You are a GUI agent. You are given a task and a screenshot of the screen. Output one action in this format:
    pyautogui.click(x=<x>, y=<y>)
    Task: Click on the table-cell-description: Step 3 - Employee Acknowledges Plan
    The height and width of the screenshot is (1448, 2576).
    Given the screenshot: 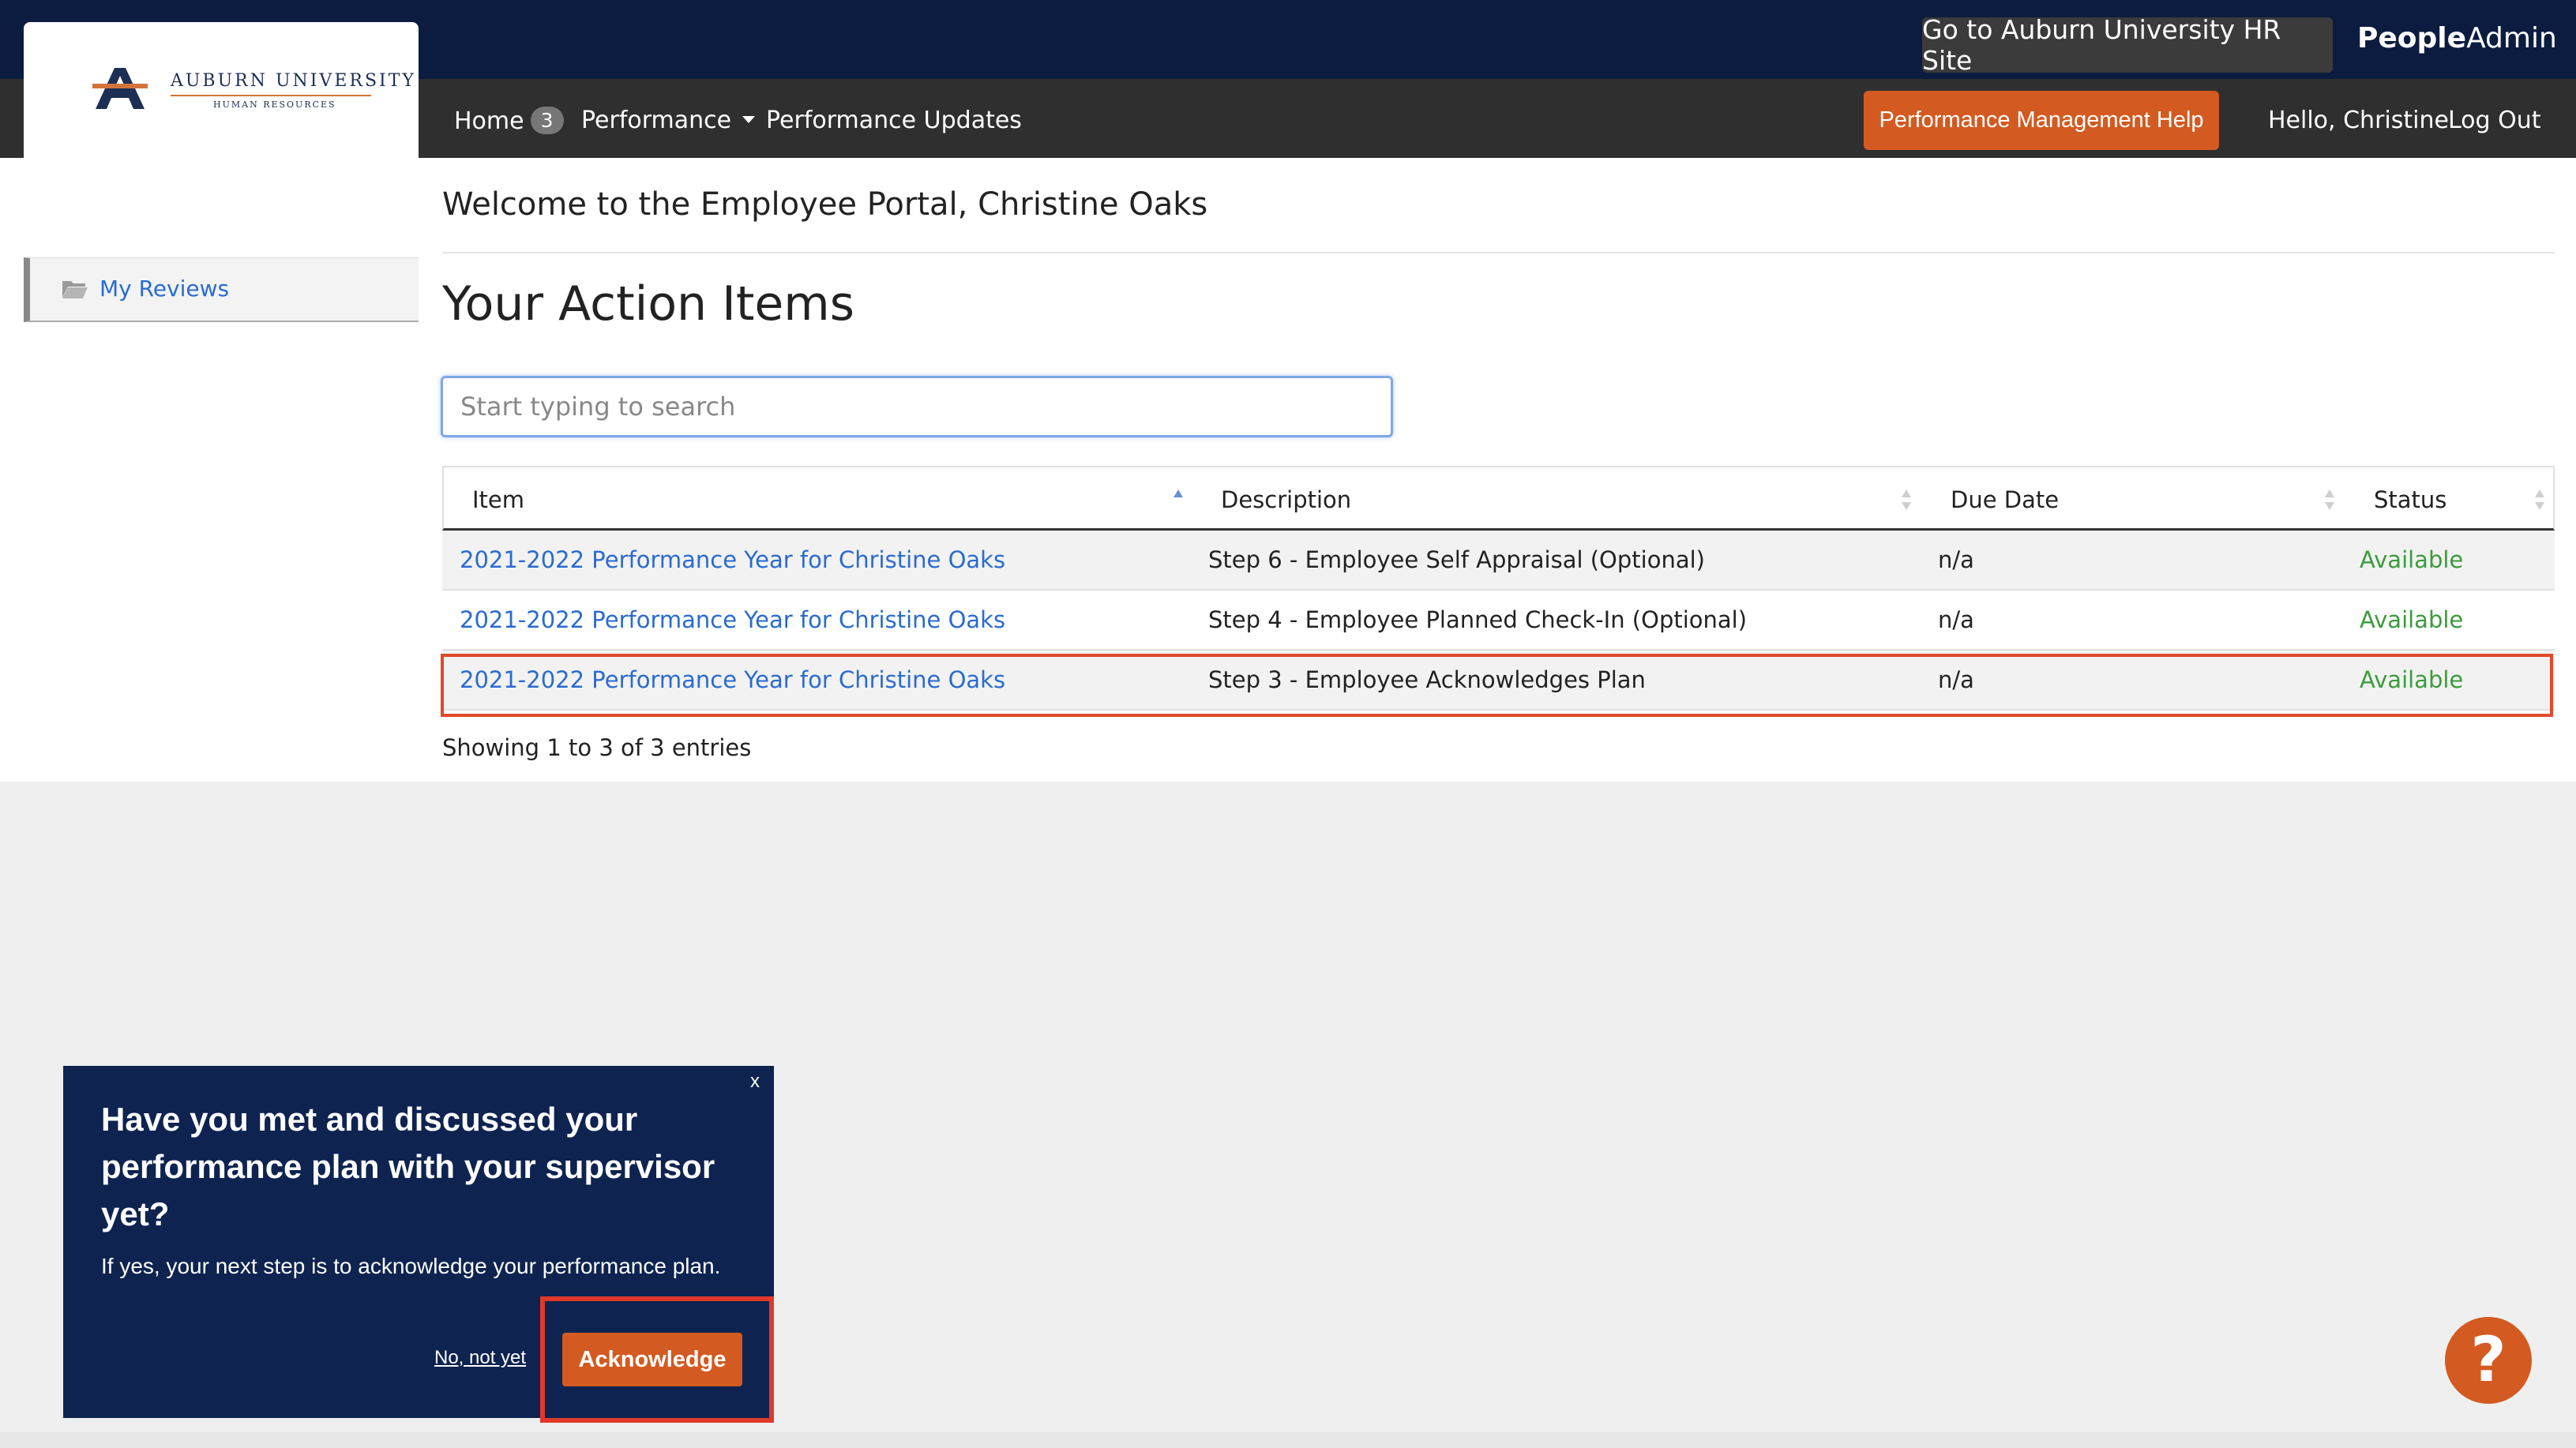 What is the action you would take?
    pyautogui.click(x=1427, y=679)
    